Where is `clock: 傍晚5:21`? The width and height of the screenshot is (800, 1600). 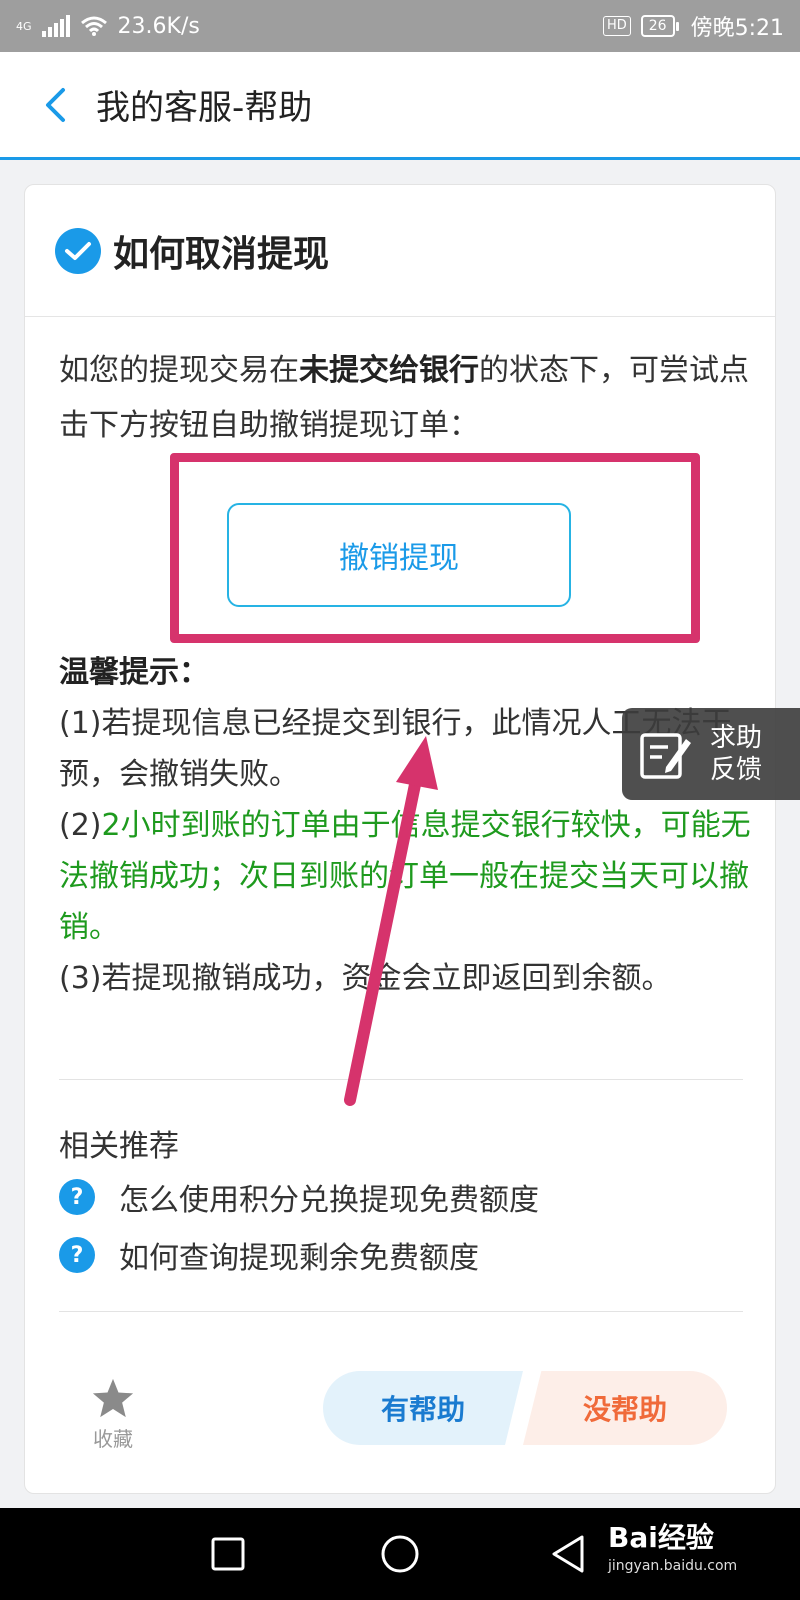
clock: 傍晚5:21 is located at coordinates (737, 28).